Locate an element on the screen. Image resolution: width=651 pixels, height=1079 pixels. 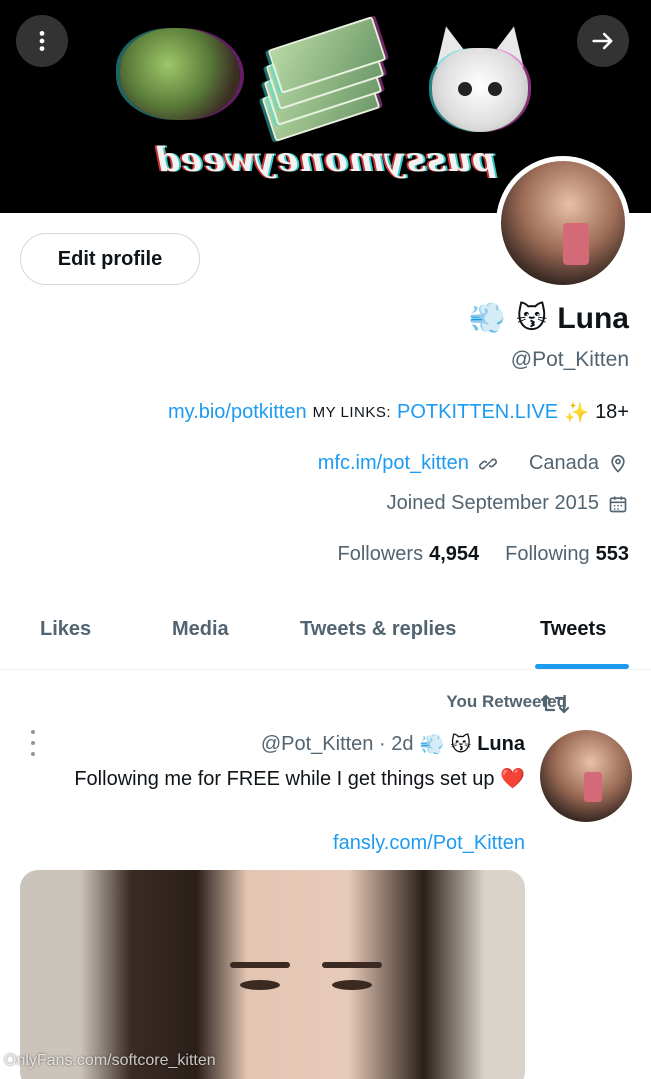
more-vertical-icon is located at coordinates (42, 41).